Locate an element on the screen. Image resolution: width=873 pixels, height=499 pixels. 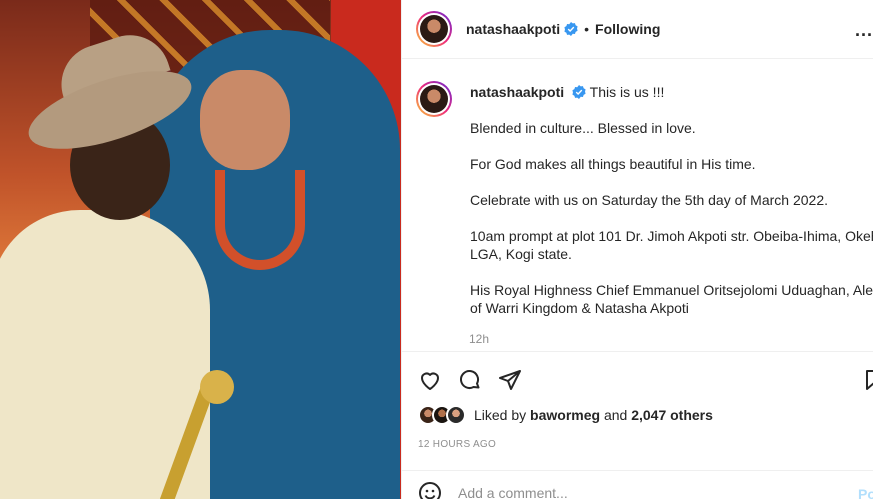
avatar is located at coordinates (434, 29).